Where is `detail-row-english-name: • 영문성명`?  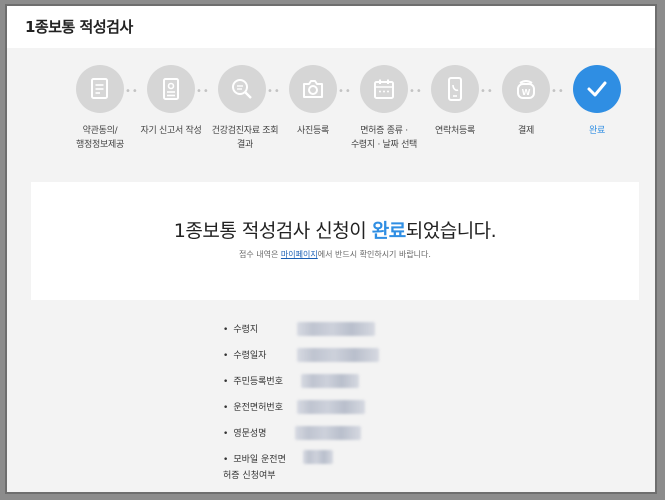
detail-row-english-name: • 영문성명 is located at coordinates (245, 434).